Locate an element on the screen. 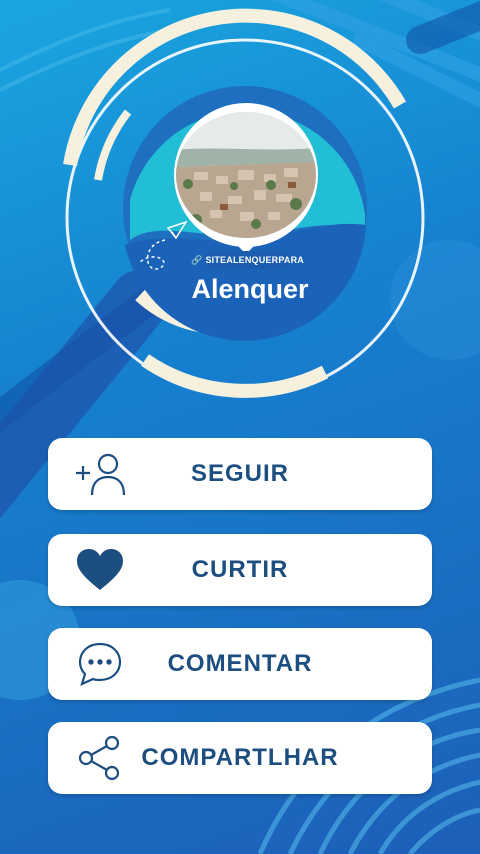 The width and height of the screenshot is (480, 854). city-name: Alenquer is located at coordinates (250, 289).